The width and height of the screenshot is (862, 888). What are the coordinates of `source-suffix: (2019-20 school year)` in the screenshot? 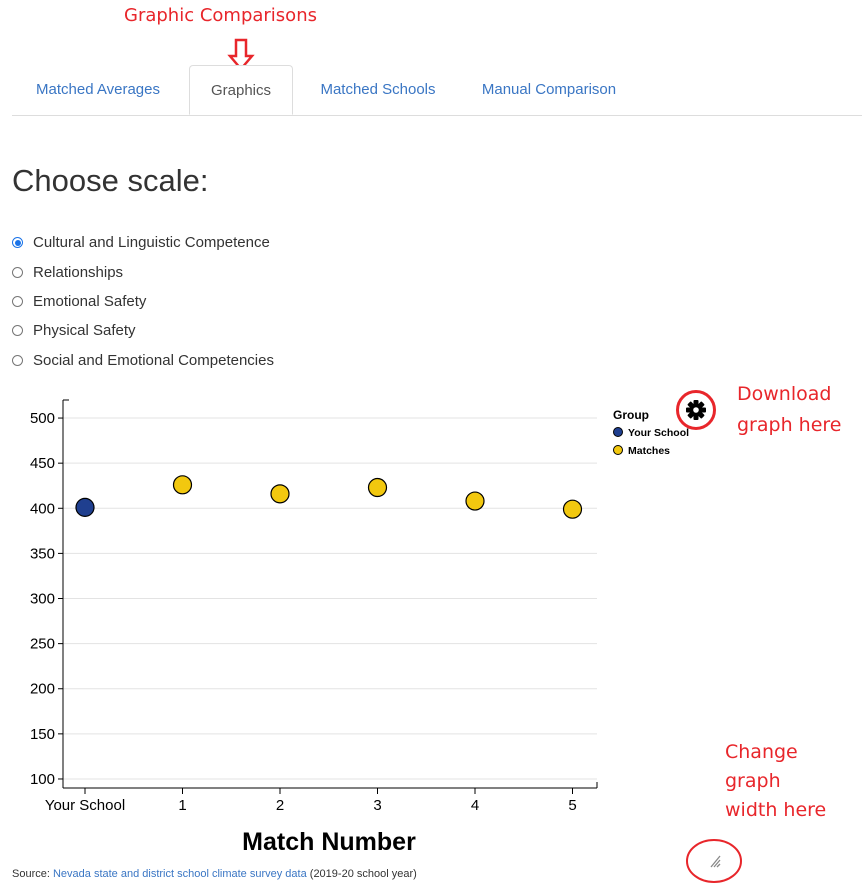 It's located at (361, 874).